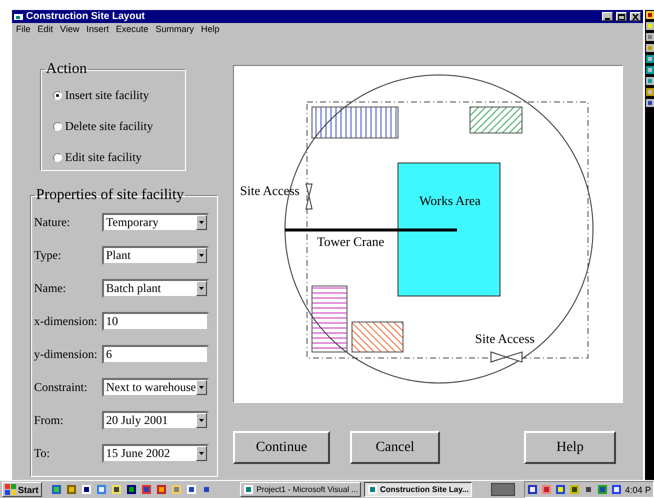 The image size is (654, 498). What do you see at coordinates (48, 255) in the screenshot?
I see `field-label: Type:` at bounding box center [48, 255].